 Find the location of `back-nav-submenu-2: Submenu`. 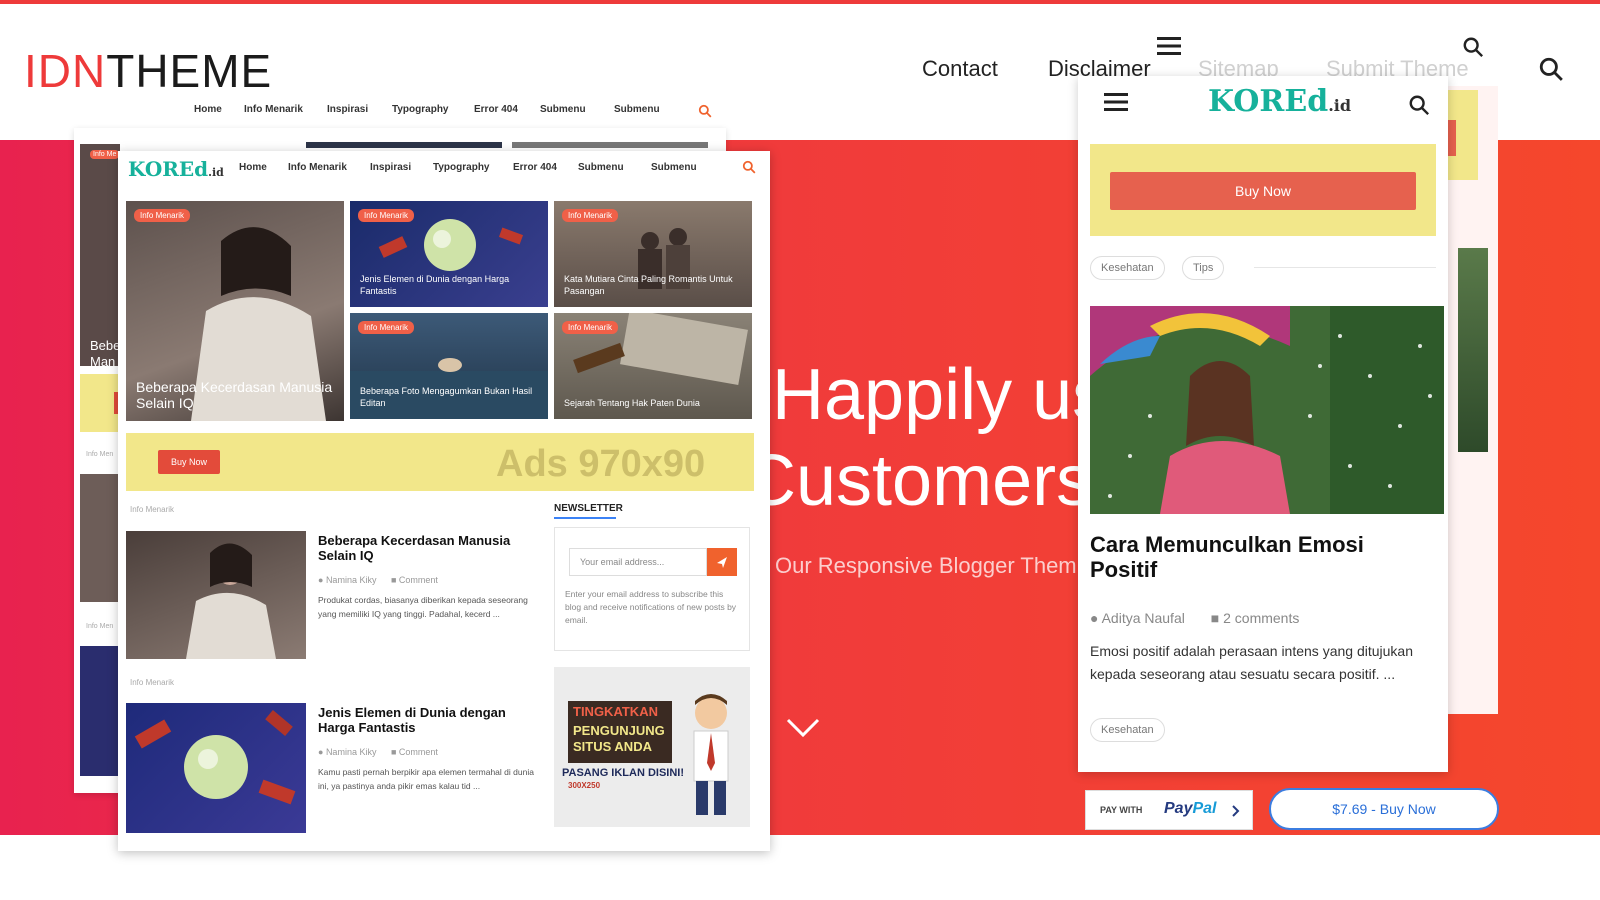

back-nav-submenu-2: Submenu is located at coordinates (637, 109).